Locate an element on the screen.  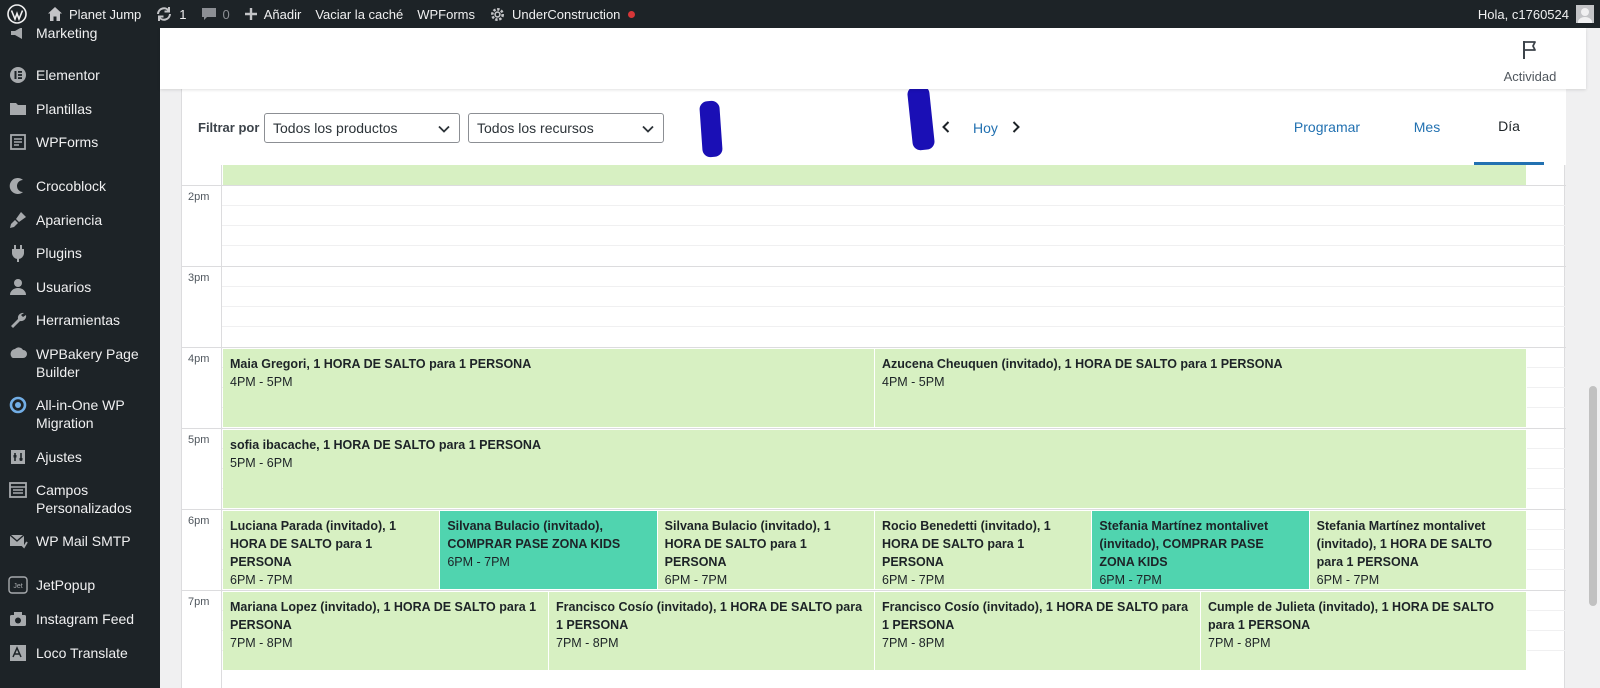
sidebar-item: Loco Translate is located at coordinates (80, 653).